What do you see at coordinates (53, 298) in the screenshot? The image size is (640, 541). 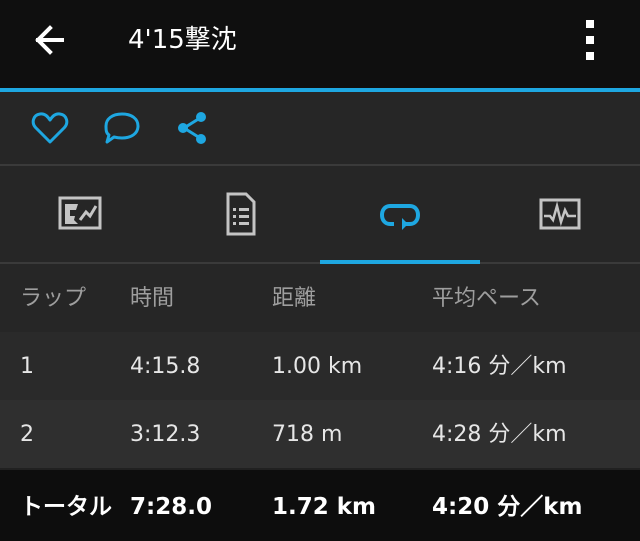 I see `header-lap: ラップ` at bounding box center [53, 298].